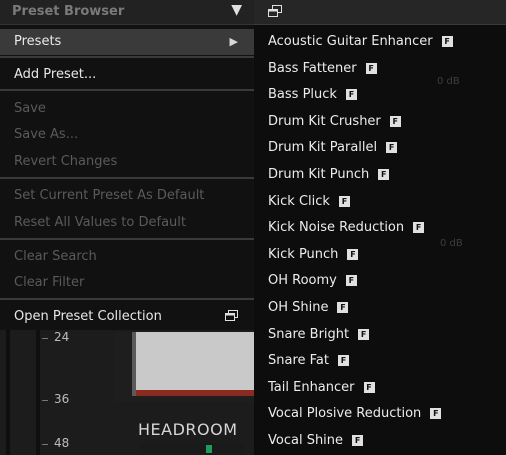  I want to click on submenu-arrow-icon: ▶, so click(233, 41).